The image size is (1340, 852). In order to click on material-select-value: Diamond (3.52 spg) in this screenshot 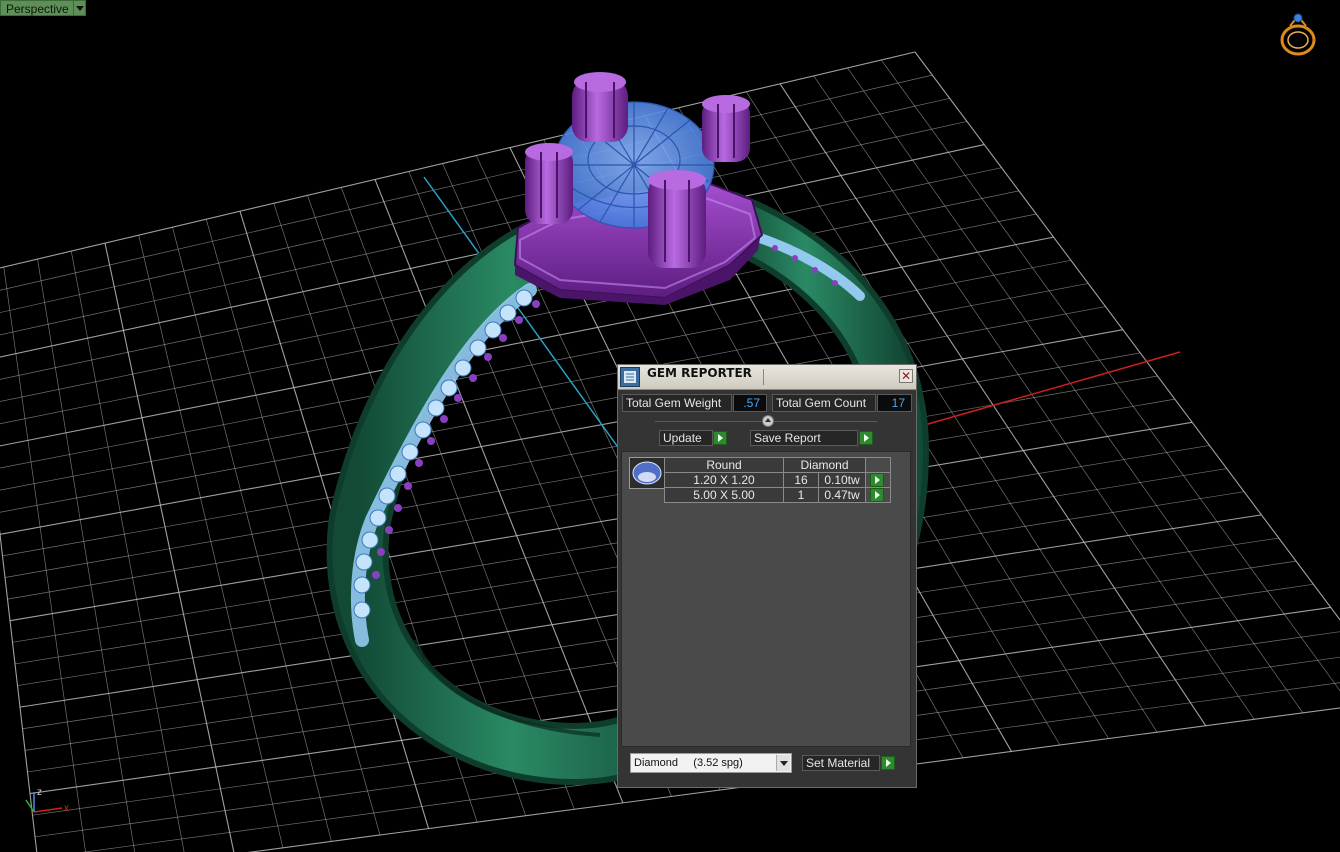, I will do `click(688, 763)`.